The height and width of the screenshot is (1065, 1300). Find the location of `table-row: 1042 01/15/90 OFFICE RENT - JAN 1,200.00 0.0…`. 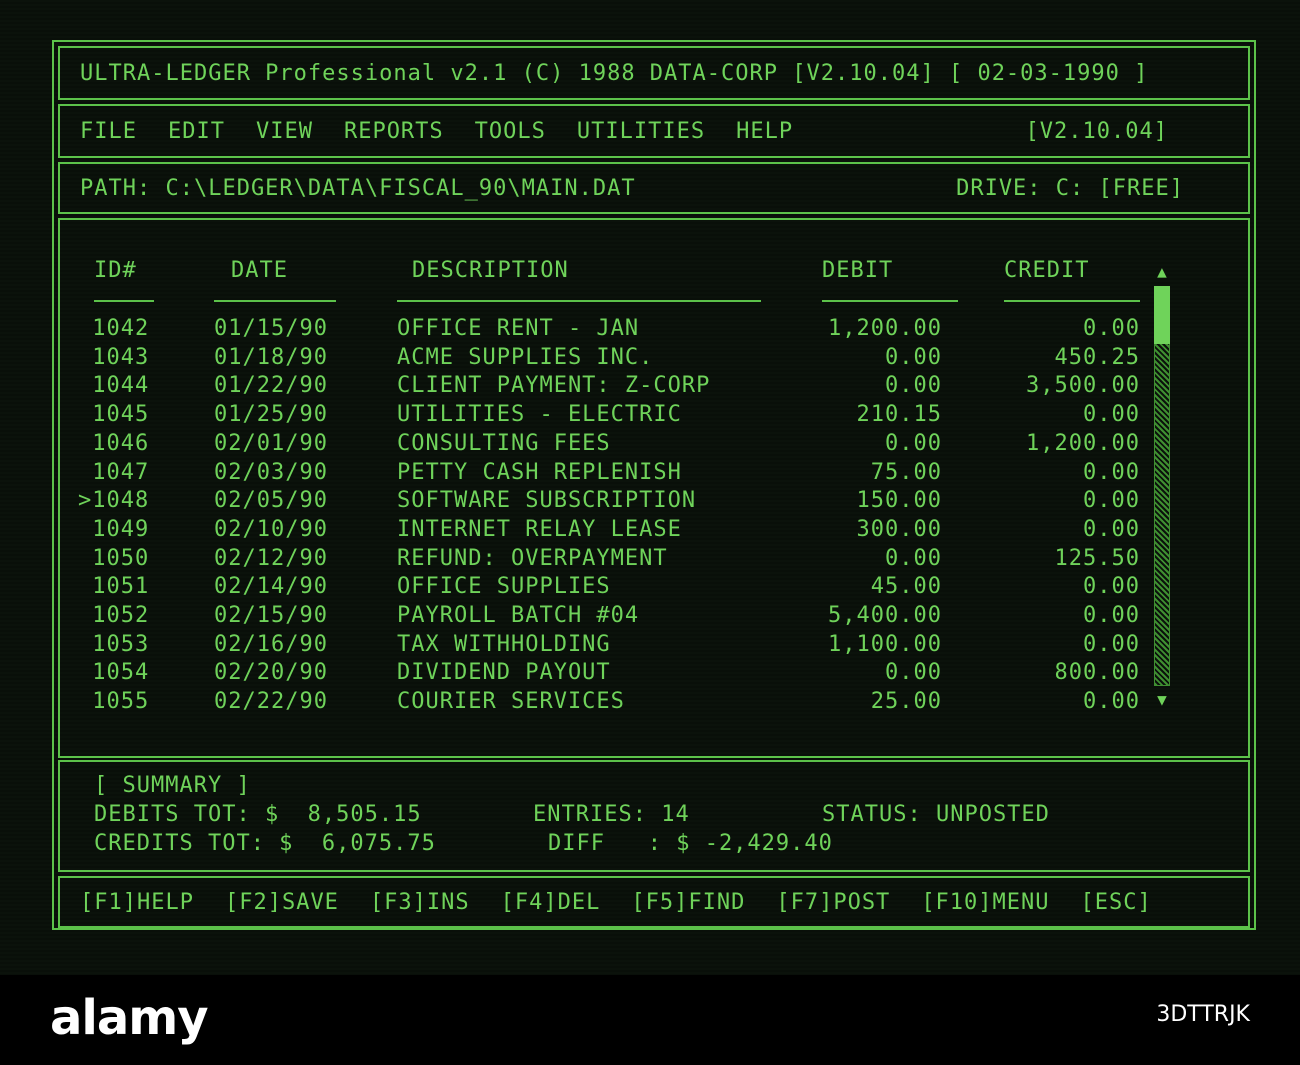

table-row: 1042 01/15/90 OFFICE RENT - JAN 1,200.00 0.0… is located at coordinates (650, 330).